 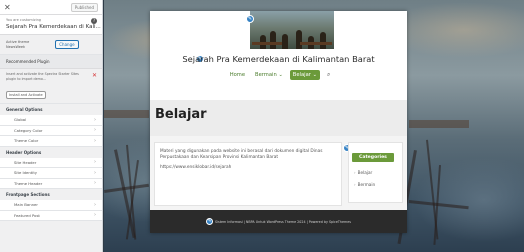 What do you see at coordinates (378, 184) in the screenshot?
I see `category-item: › Bermain` at bounding box center [378, 184].